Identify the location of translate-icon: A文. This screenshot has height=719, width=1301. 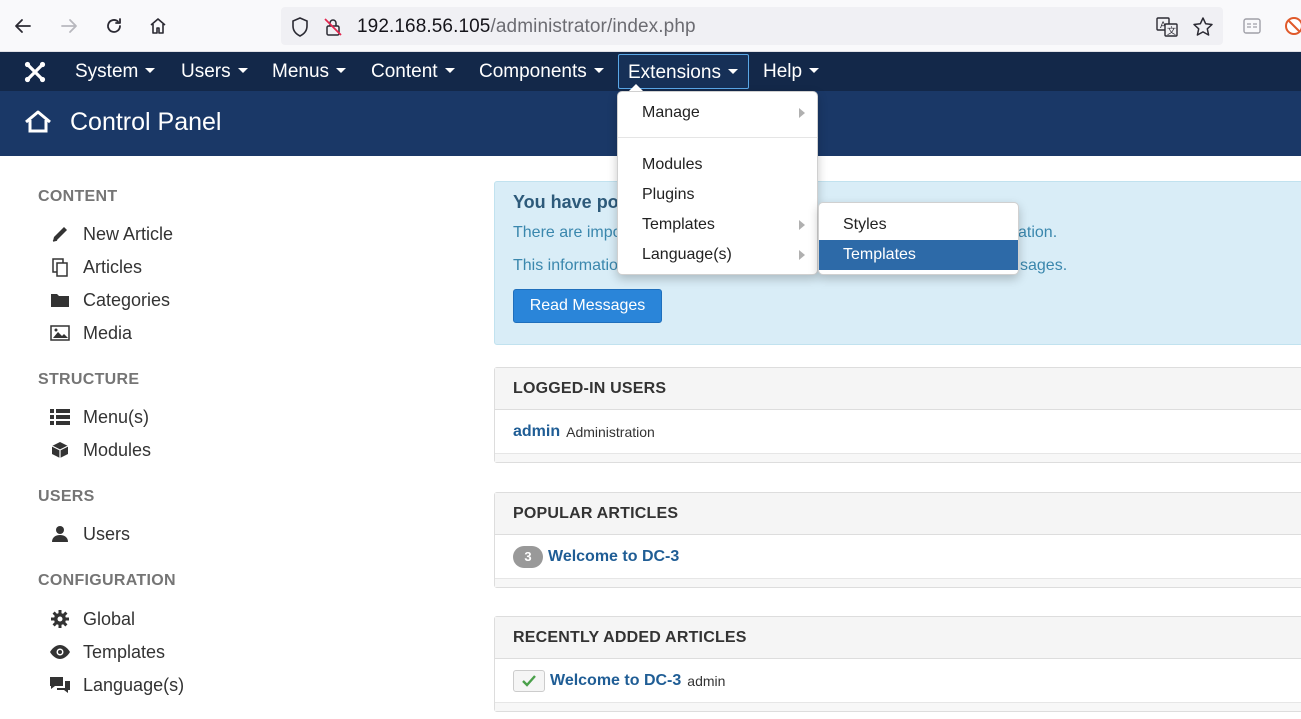
(1167, 27).